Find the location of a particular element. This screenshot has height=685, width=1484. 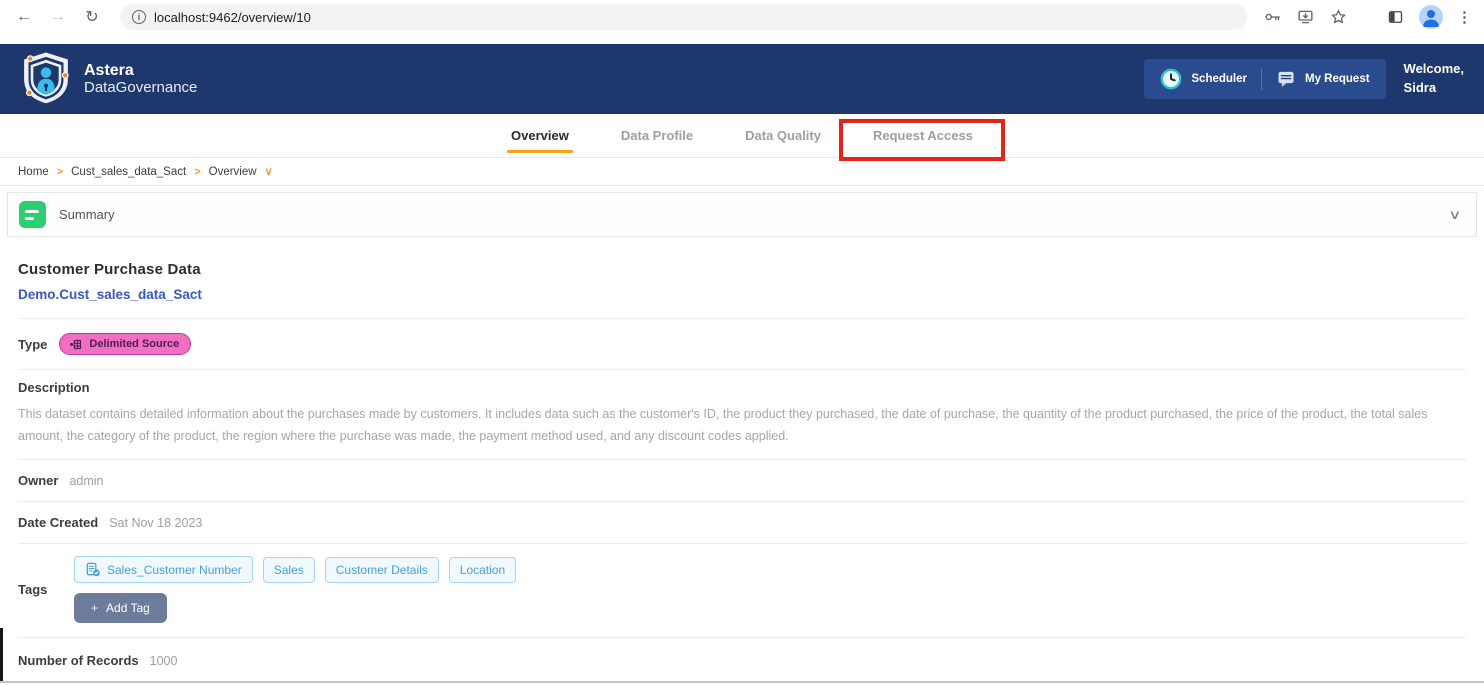

date-created-row: Date Created Sat Nov 18 2023 is located at coordinates (742, 523).